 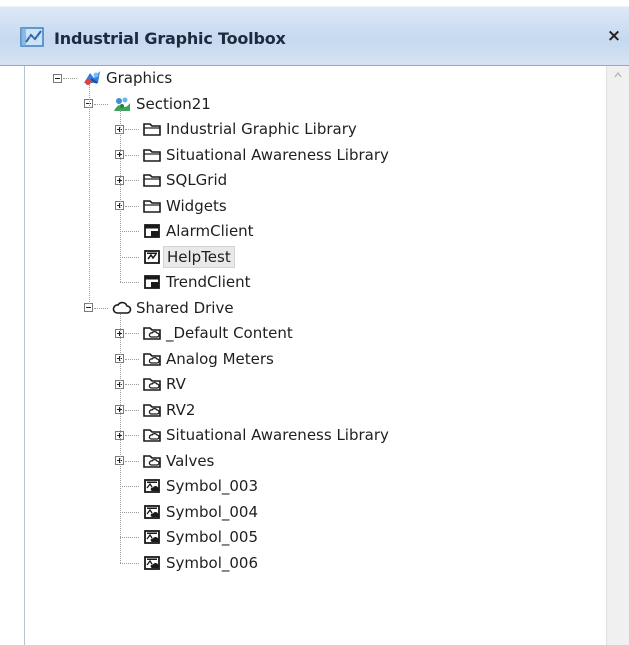 I want to click on tree-node-valves: Valves, so click(x=178, y=461).